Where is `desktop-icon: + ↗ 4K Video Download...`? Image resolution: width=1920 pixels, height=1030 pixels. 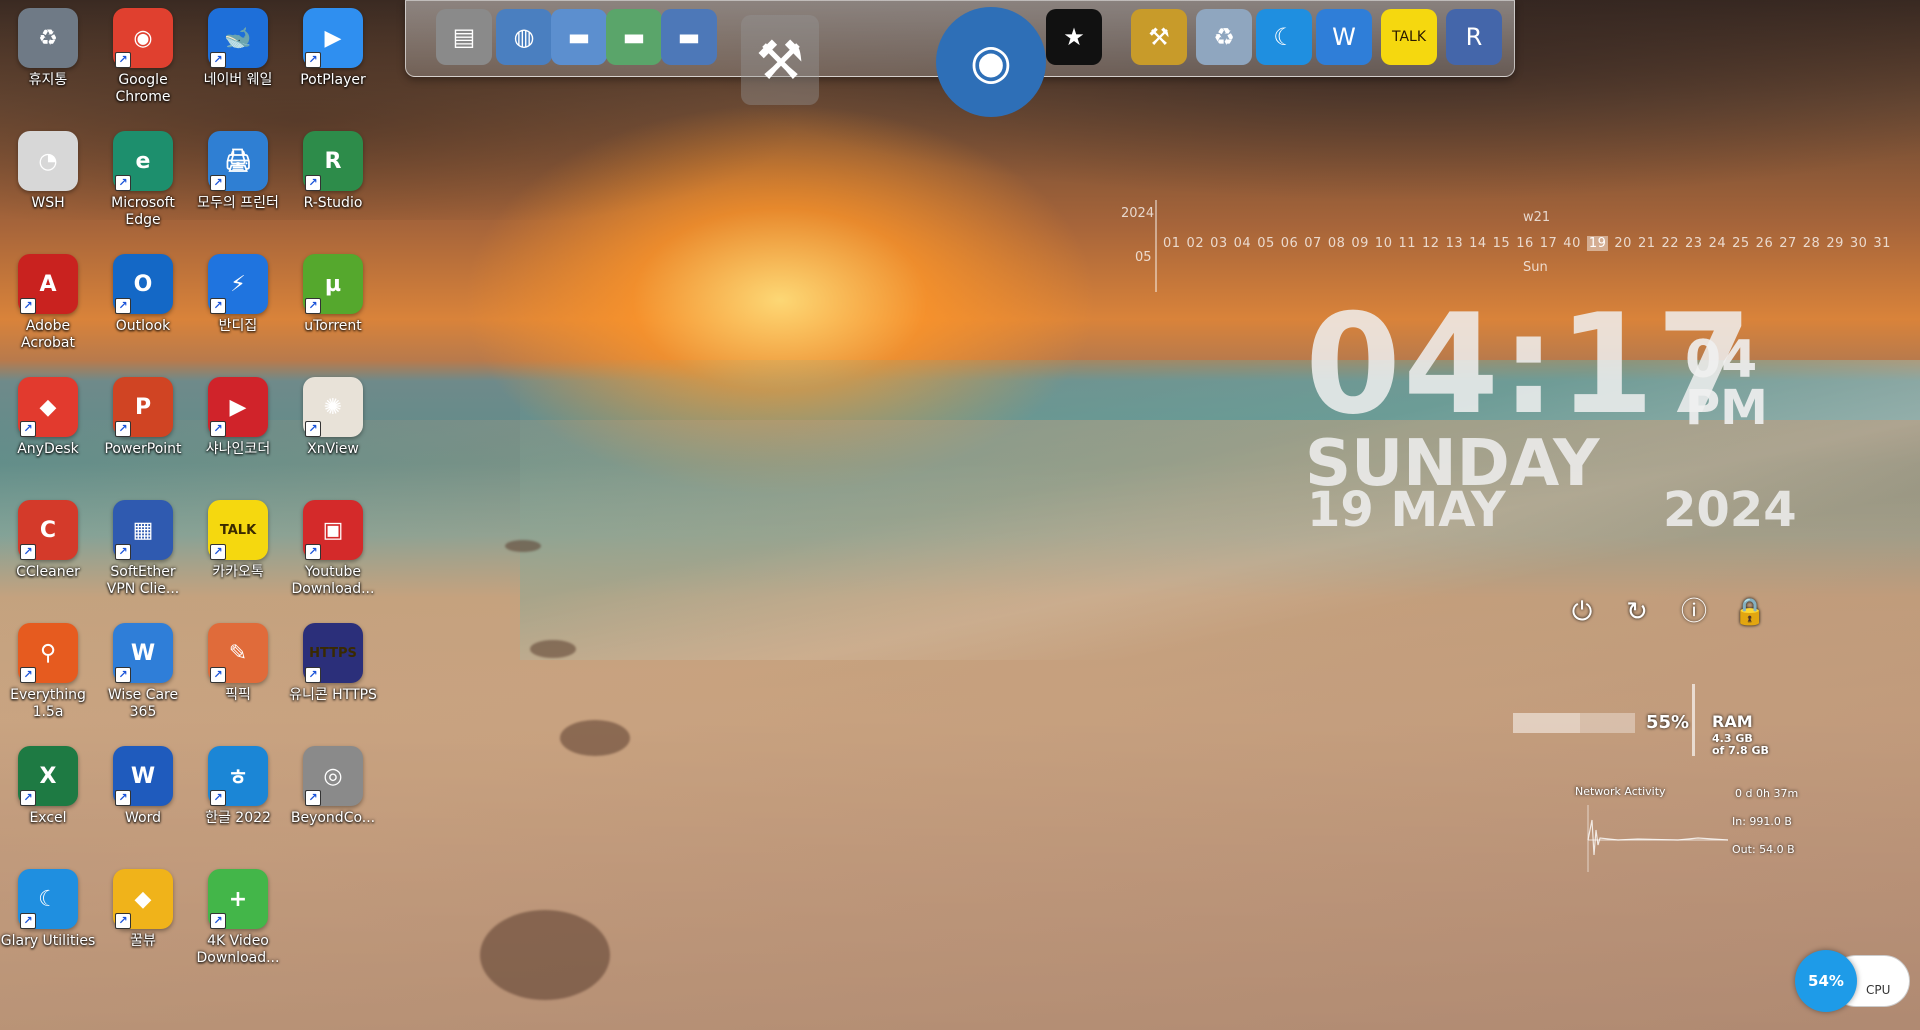
desktop-icon: + ↗ 4K Video Download... is located at coordinates (238, 917).